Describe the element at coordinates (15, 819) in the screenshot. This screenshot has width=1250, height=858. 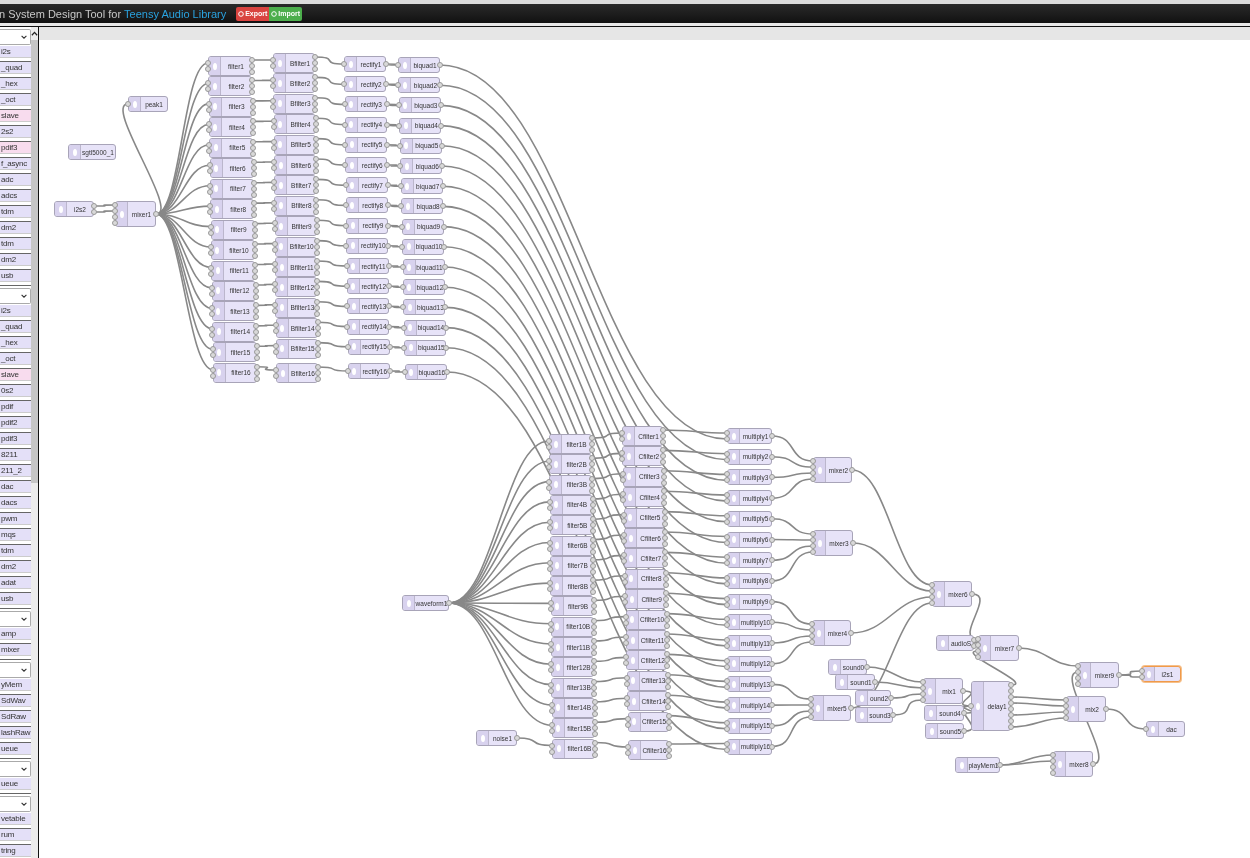
I see `palette-node: vetable` at that location.